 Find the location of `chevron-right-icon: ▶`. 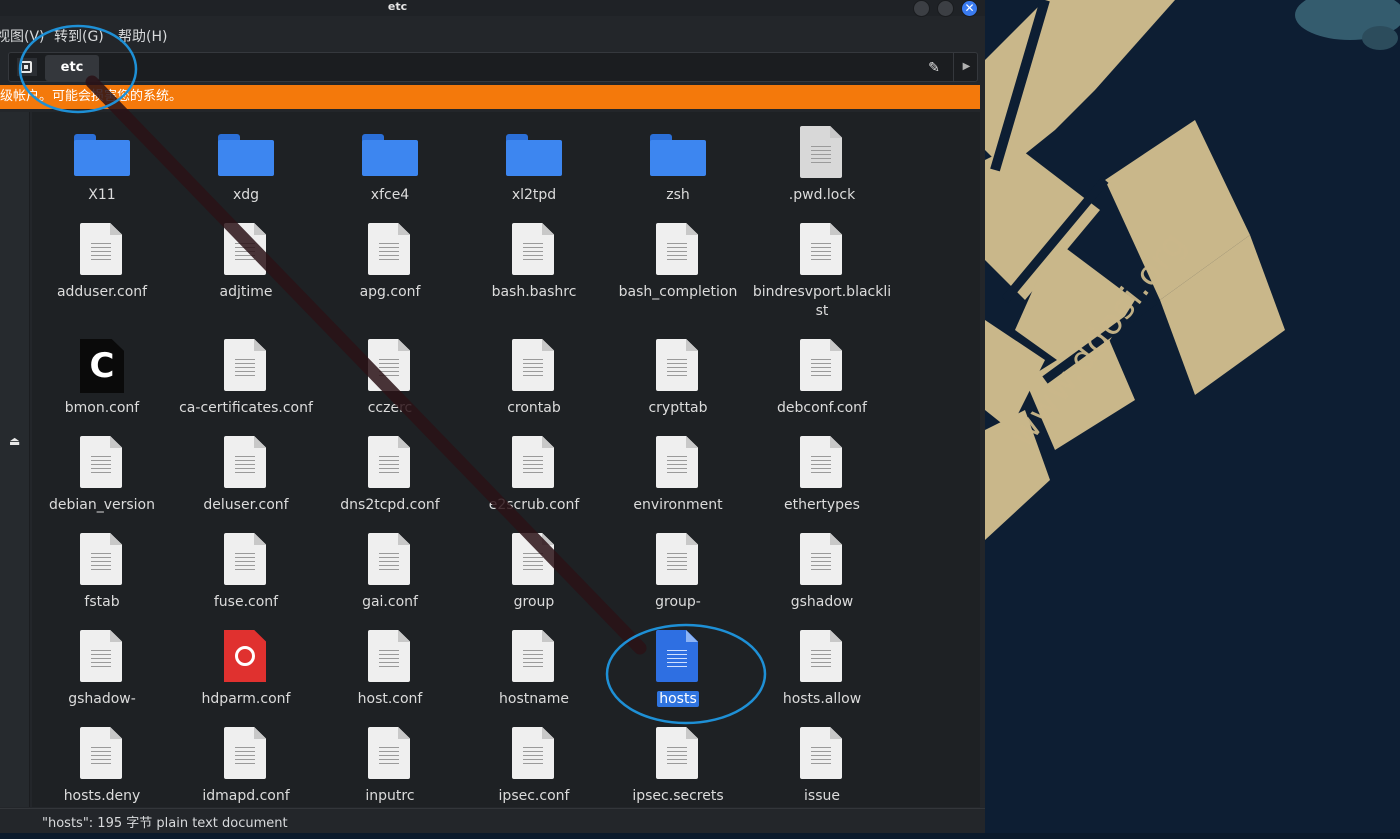

chevron-right-icon: ▶ is located at coordinates (966, 66).